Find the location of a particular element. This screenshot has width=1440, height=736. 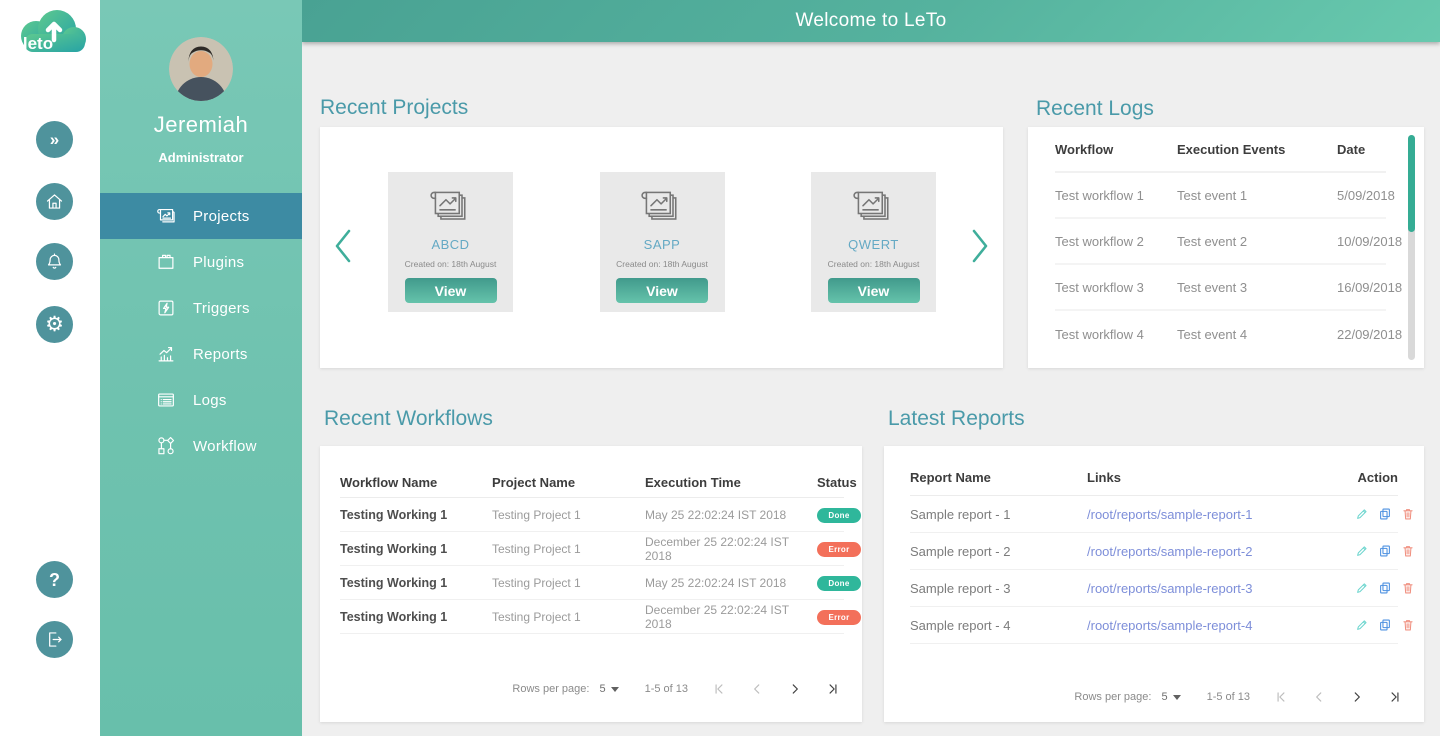

logout-button is located at coordinates (54, 639).